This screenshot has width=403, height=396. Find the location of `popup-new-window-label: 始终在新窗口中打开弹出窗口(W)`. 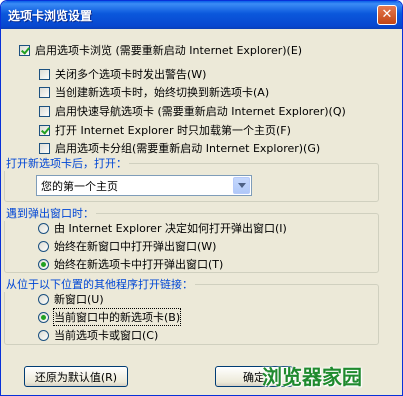

popup-new-window-label: 始终在新窗口中打开弹出窗口(W) is located at coordinates (135, 246).